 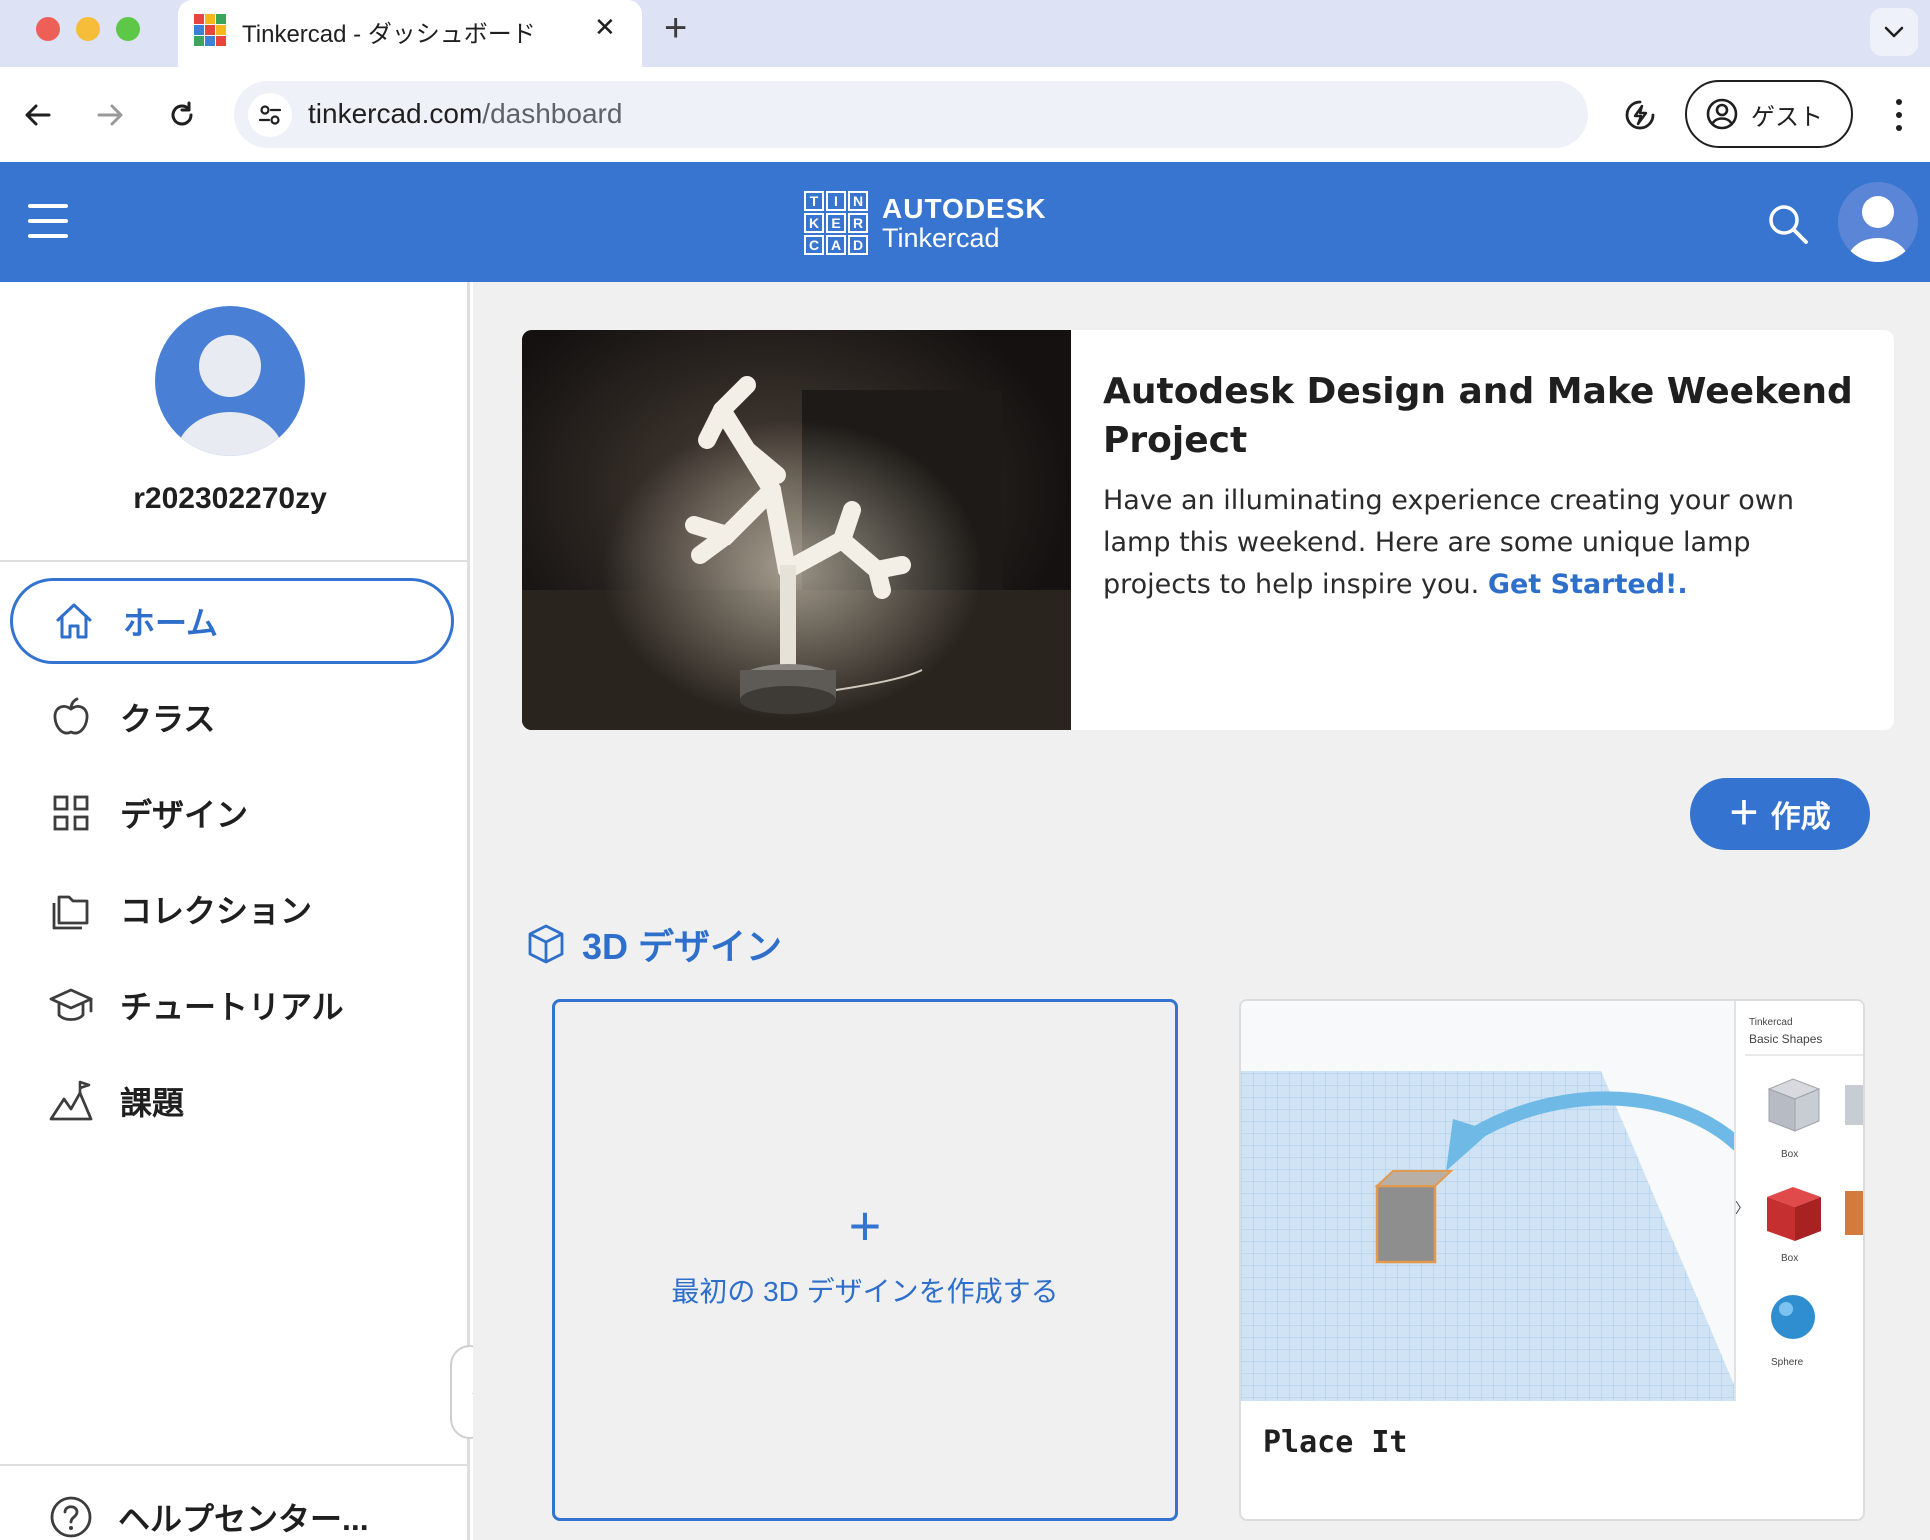 I want to click on profile-button: ゲスト, so click(x=1769, y=114).